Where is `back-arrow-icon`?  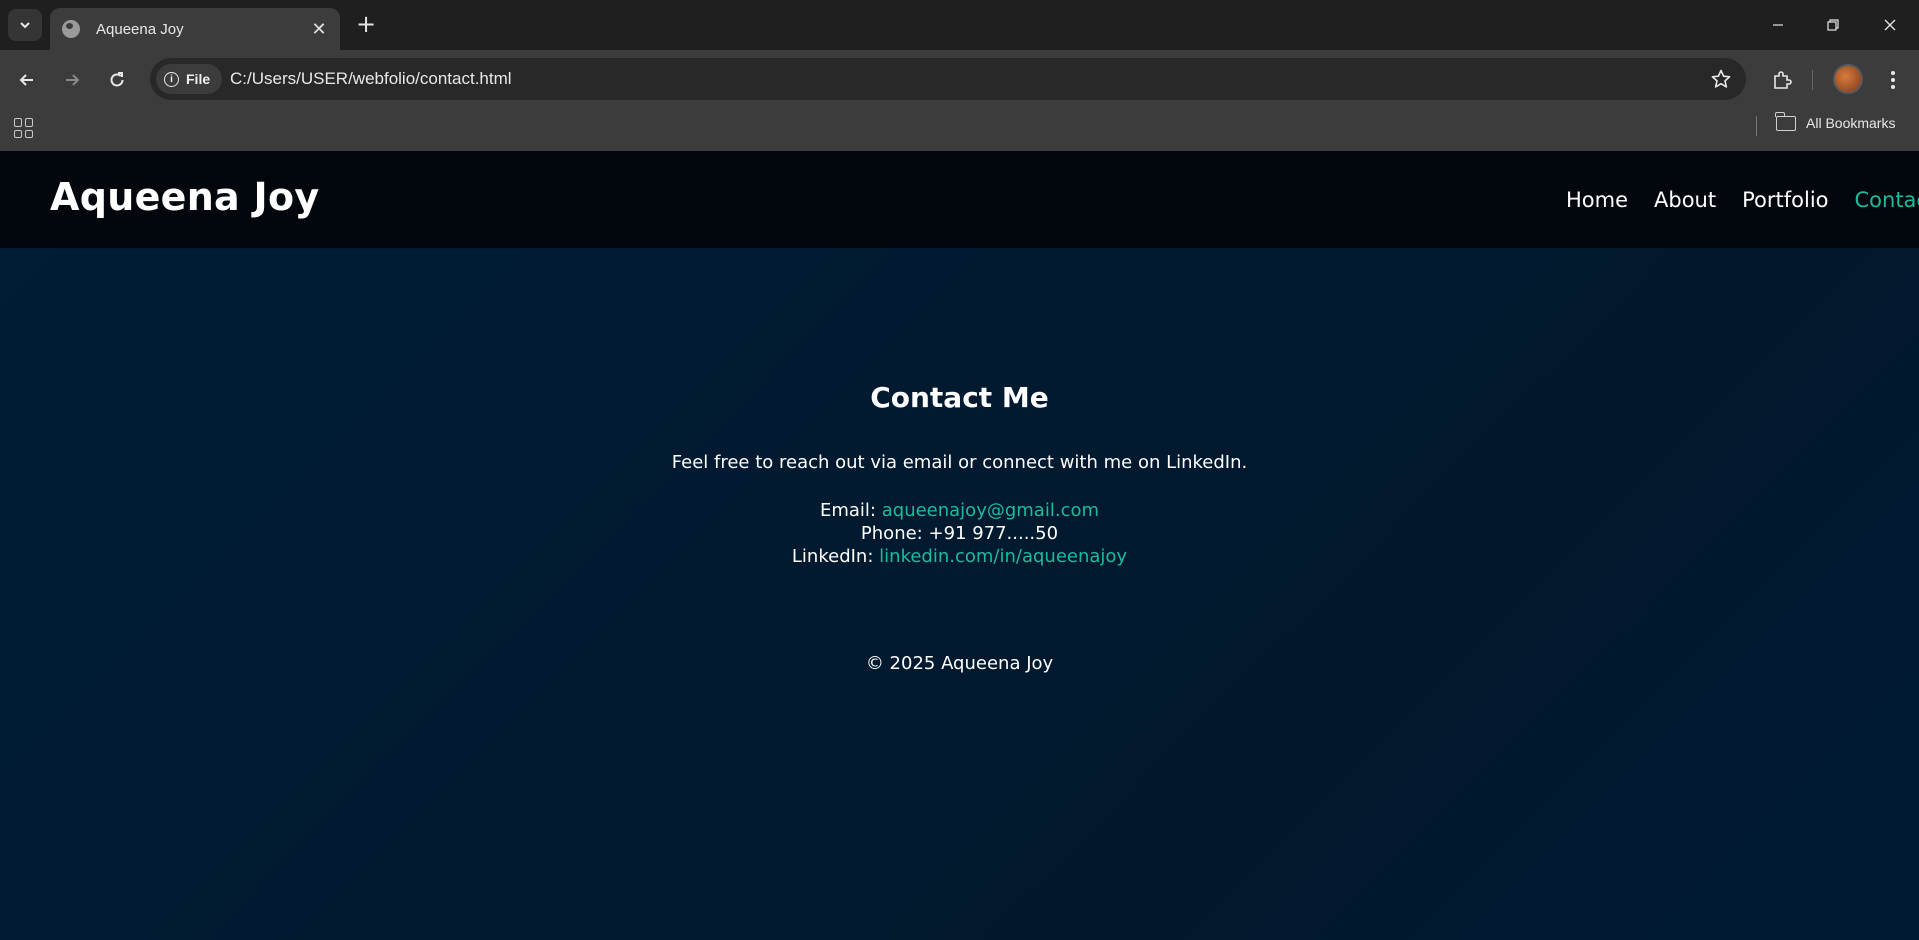 back-arrow-icon is located at coordinates (26, 80).